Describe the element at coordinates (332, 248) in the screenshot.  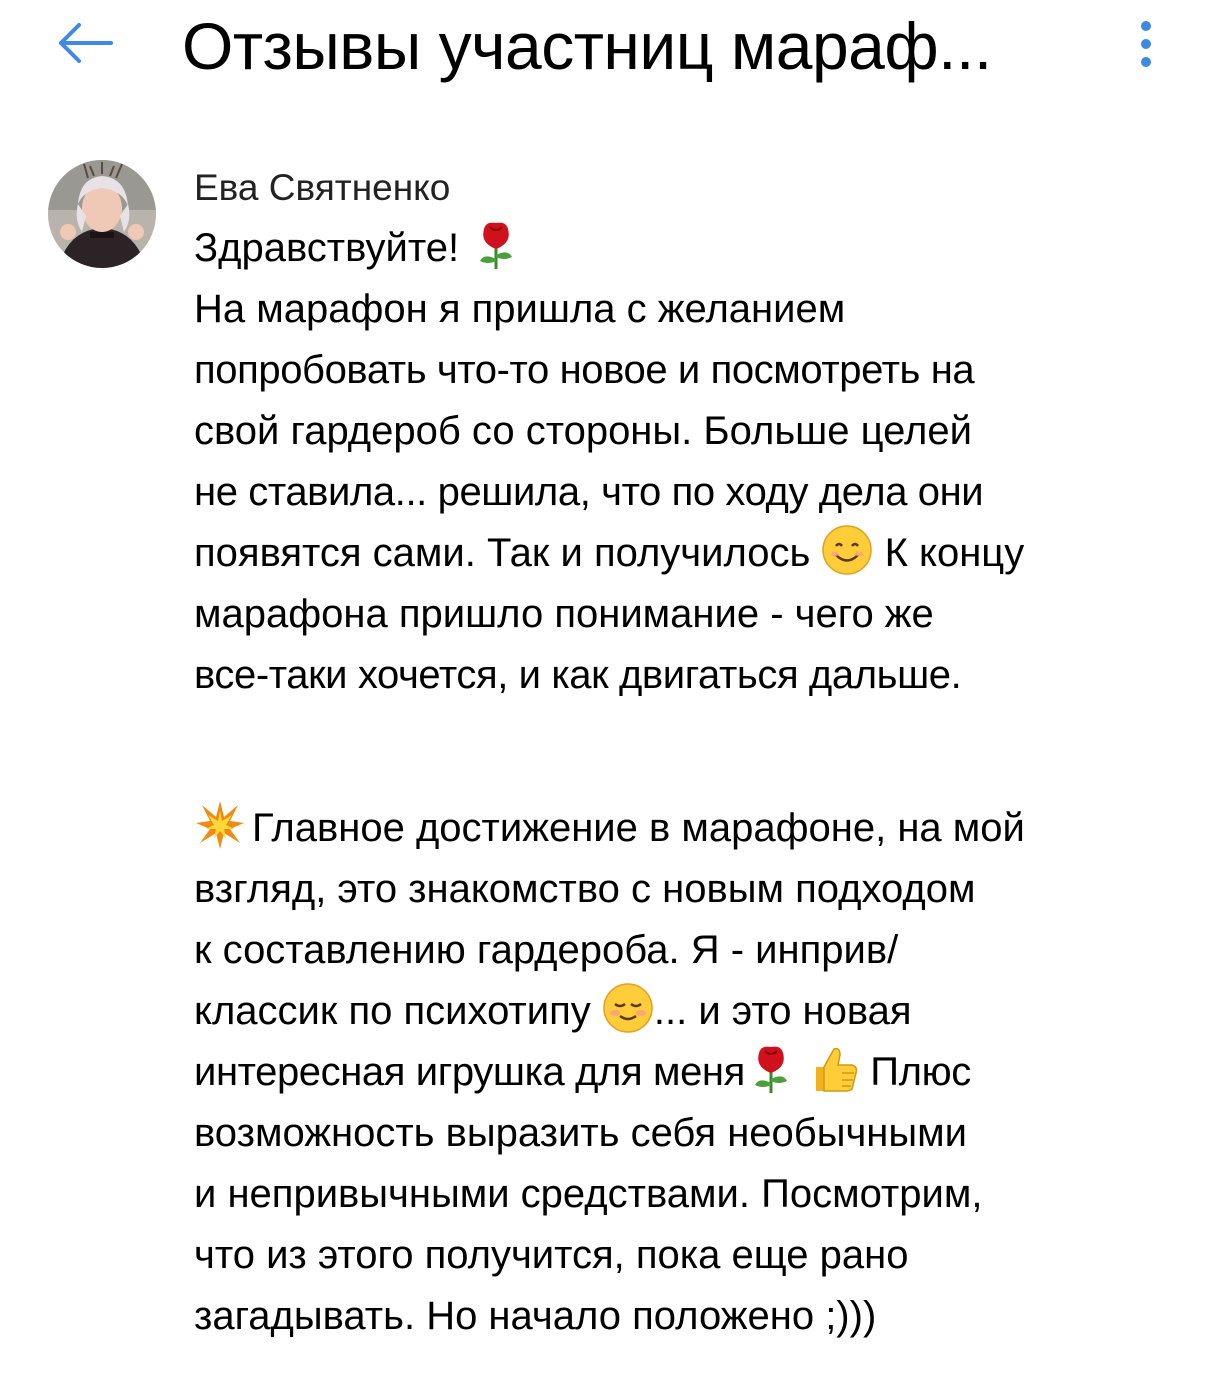
I see `line-text: Здравствуйте!` at that location.